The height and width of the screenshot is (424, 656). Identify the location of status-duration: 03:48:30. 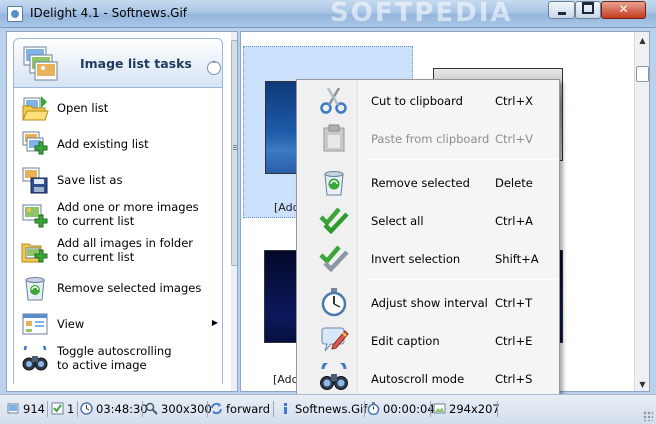
(114, 409).